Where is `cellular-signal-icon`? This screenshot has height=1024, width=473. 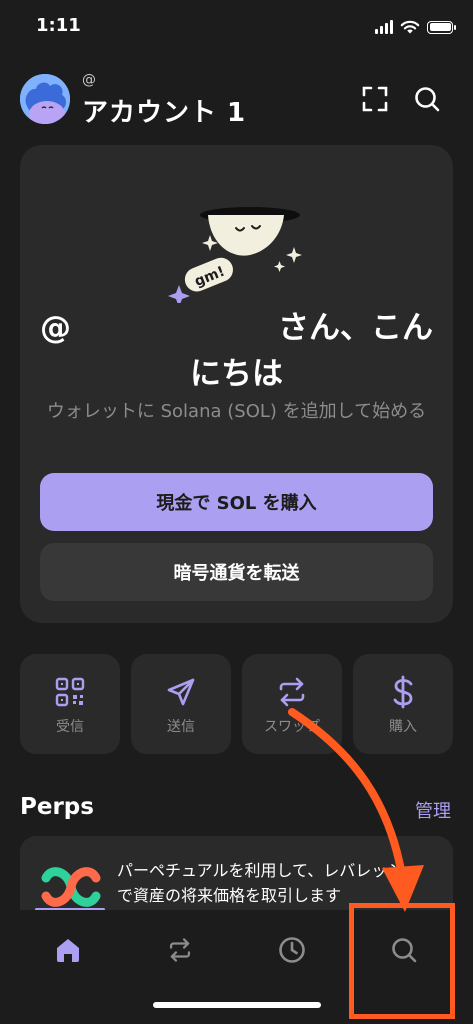 cellular-signal-icon is located at coordinates (384, 27).